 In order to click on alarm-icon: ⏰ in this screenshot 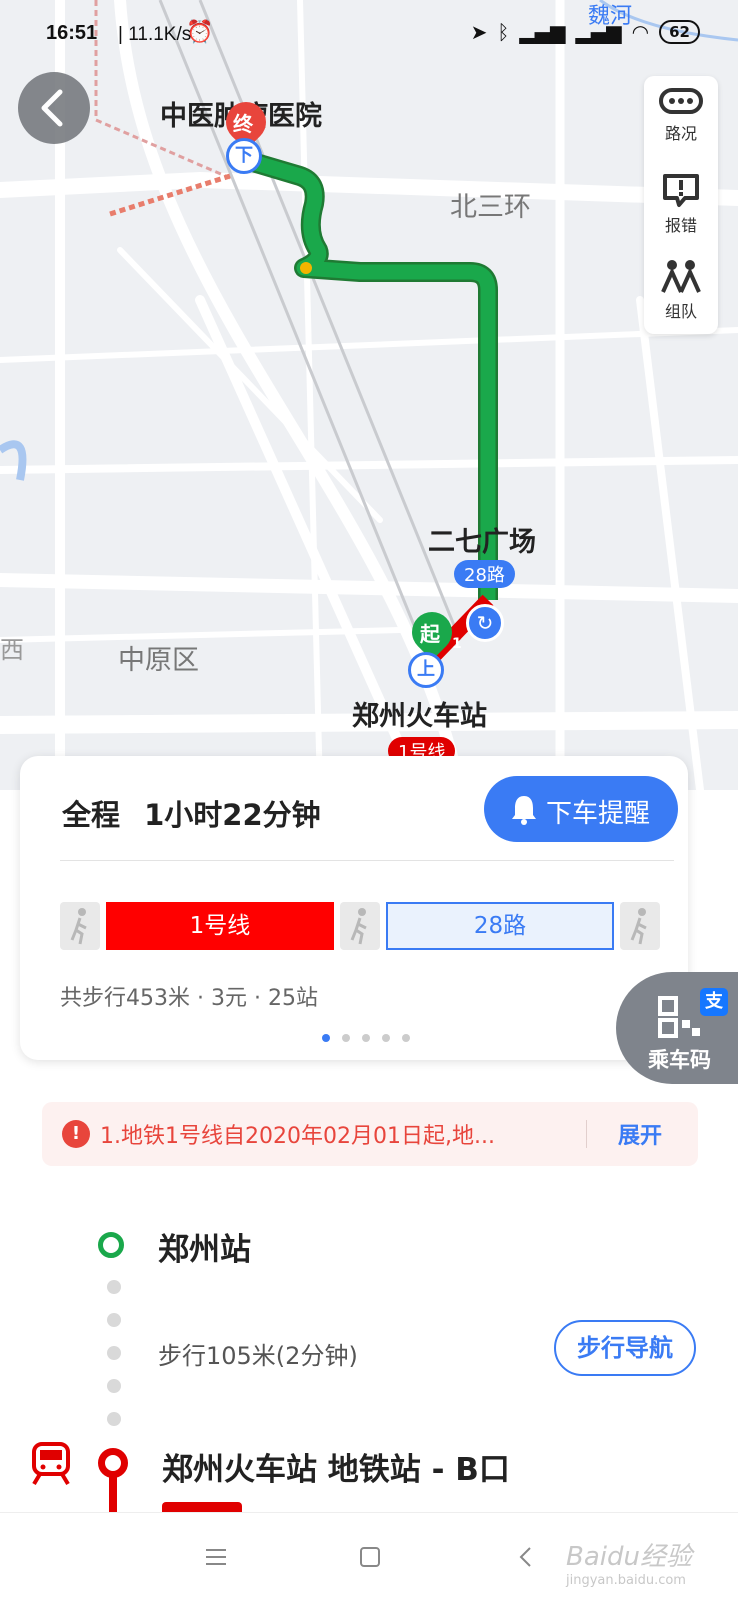, I will do `click(200, 32)`.